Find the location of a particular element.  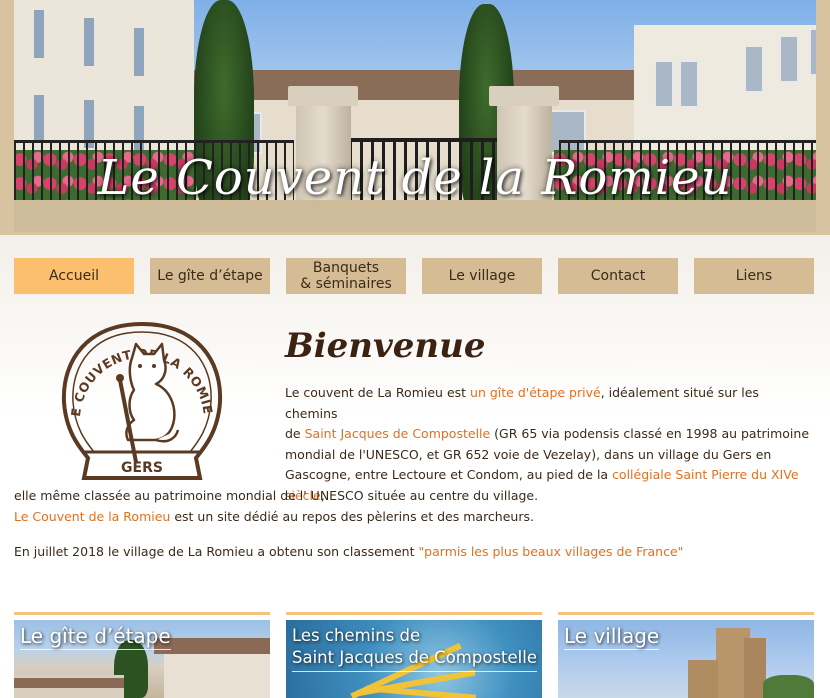

roof-center is located at coordinates (414, 85).